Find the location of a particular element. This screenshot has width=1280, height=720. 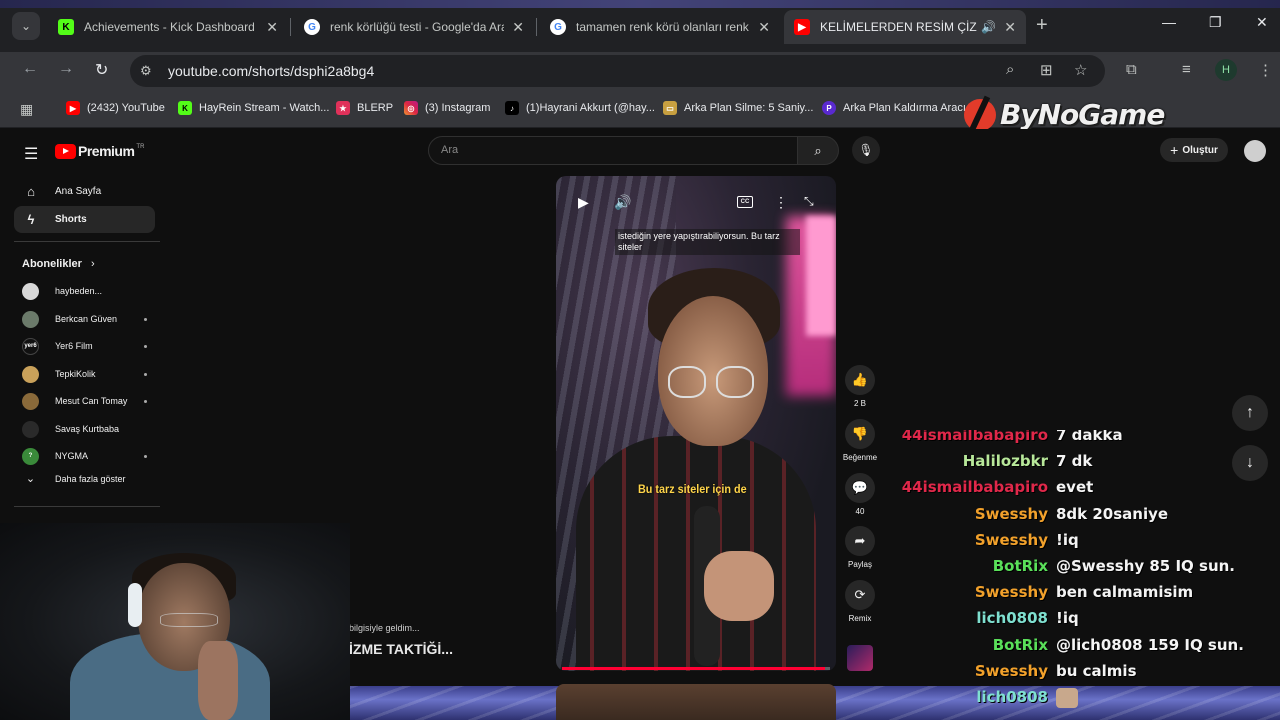

volume-icon: 🔊 is located at coordinates (622, 202).